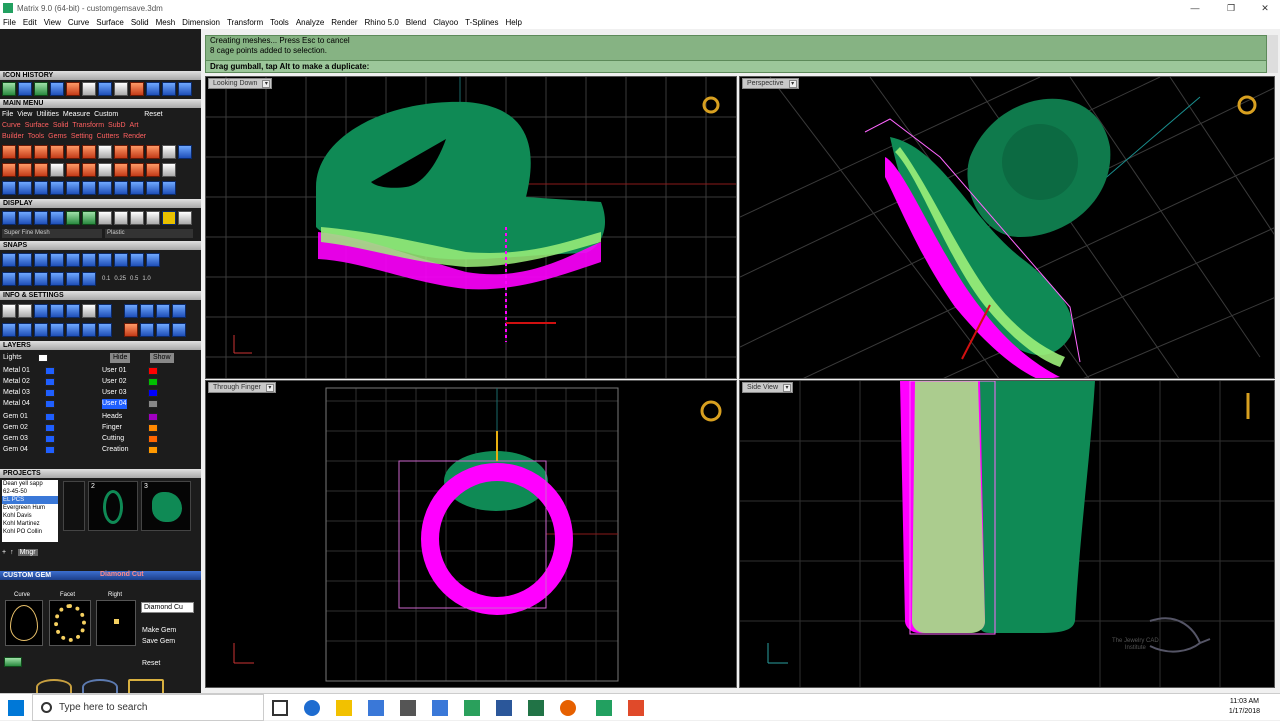  What do you see at coordinates (114, 371) in the screenshot?
I see `layer-user-01: User 01` at bounding box center [114, 371].